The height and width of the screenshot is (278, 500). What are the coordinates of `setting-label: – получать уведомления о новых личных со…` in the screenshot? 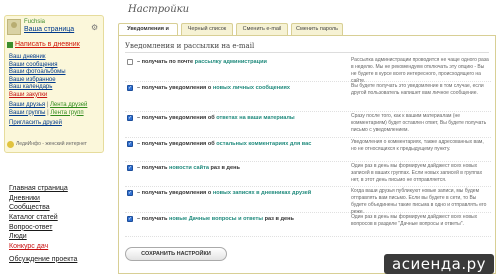 It's located at (213, 88).